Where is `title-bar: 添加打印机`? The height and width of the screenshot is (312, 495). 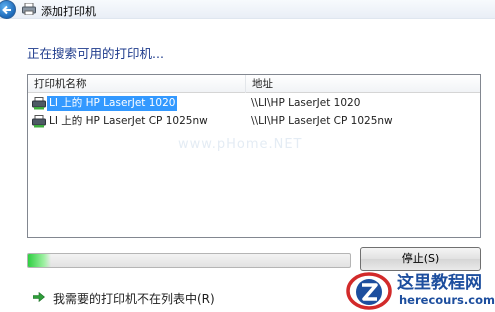
title-bar: 添加打印机 is located at coordinates (247, 9).